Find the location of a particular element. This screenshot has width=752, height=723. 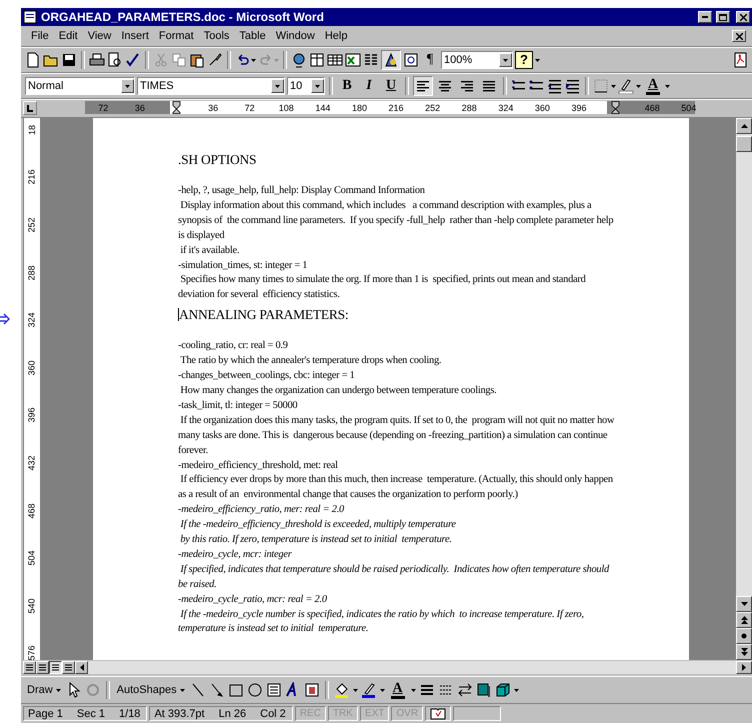

zoom-dropdown: 100% is located at coordinates (477, 60).